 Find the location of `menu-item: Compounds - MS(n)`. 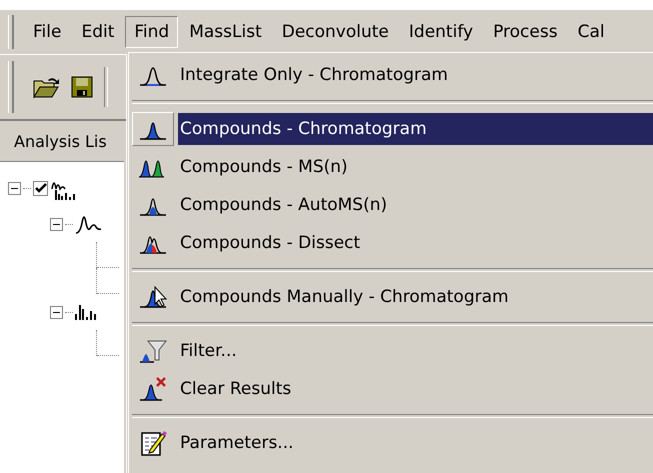

menu-item: Compounds - MS(n) is located at coordinates (415, 167).